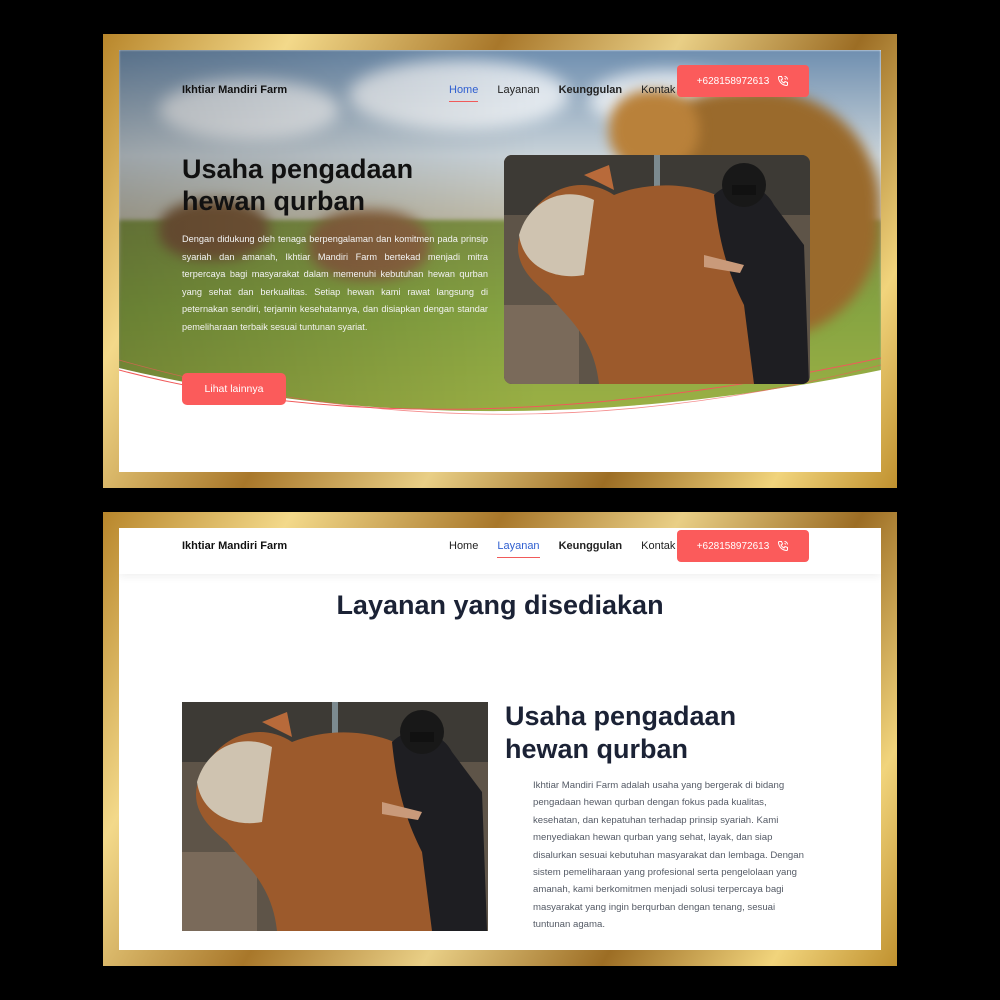 The height and width of the screenshot is (1000, 1000). I want to click on service-cow-photo, so click(335, 816).